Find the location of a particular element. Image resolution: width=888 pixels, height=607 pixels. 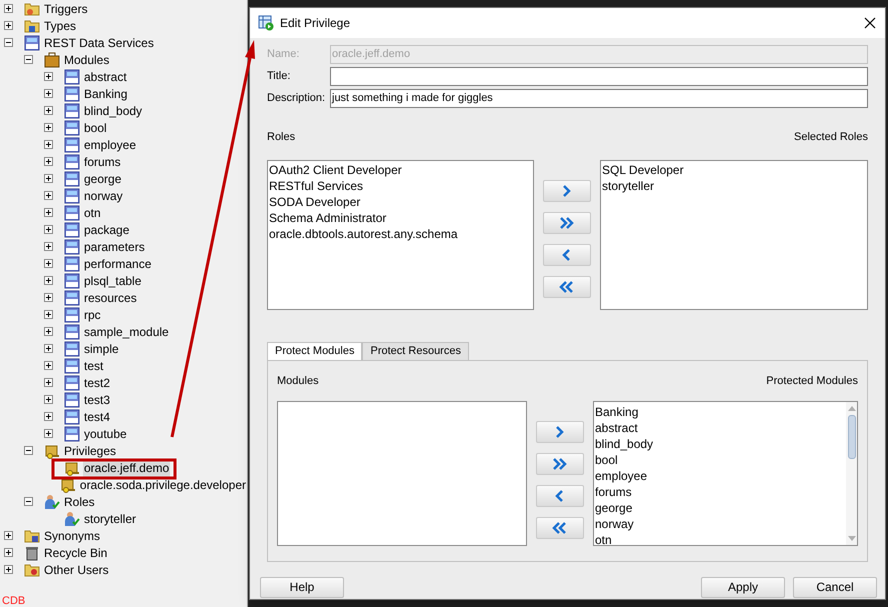

dialog-button: Cancel is located at coordinates (835, 587).